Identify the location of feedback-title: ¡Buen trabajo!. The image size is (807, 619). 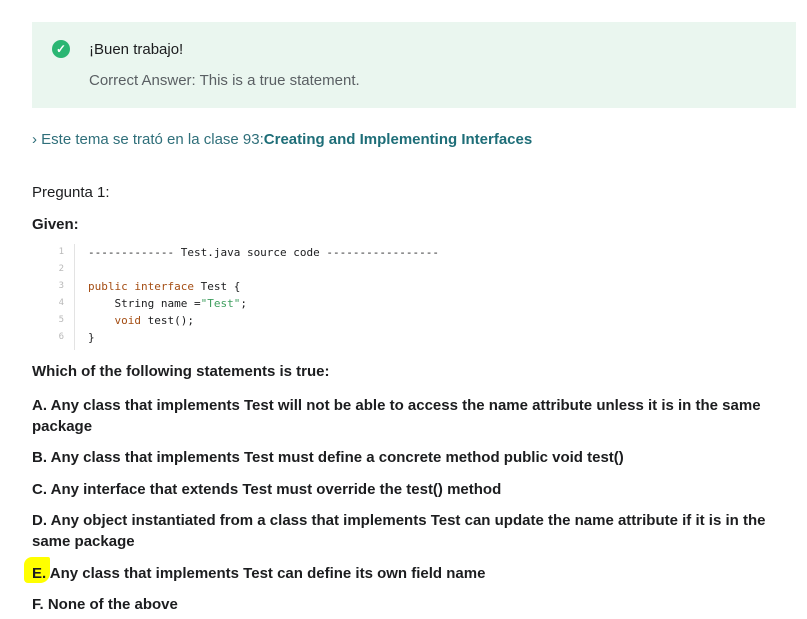
(136, 49).